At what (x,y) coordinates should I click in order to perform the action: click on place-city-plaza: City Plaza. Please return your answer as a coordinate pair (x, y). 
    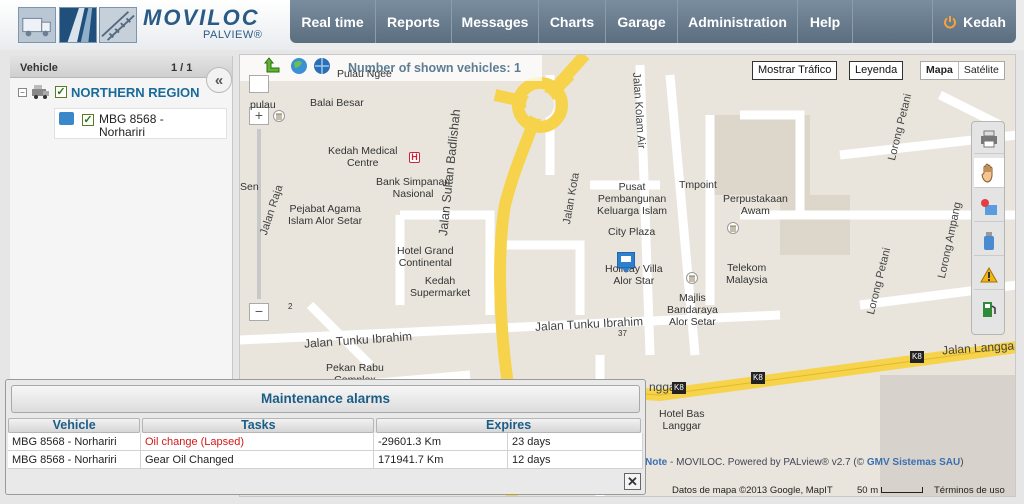
    Looking at the image, I should click on (632, 232).